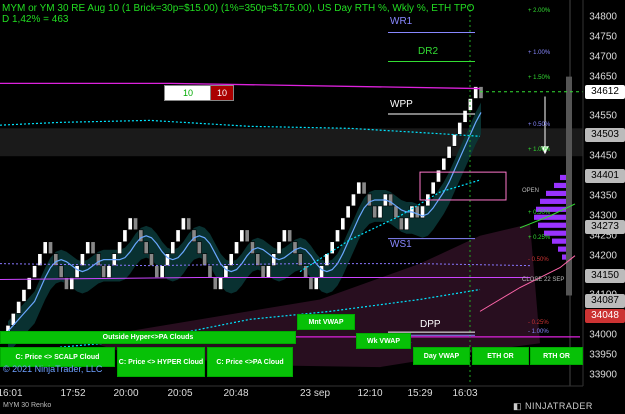 Image resolution: width=625 pixels, height=414 pixels. What do you see at coordinates (603, 355) in the screenshot?
I see `y-tick-label: 33950` at bounding box center [603, 355].